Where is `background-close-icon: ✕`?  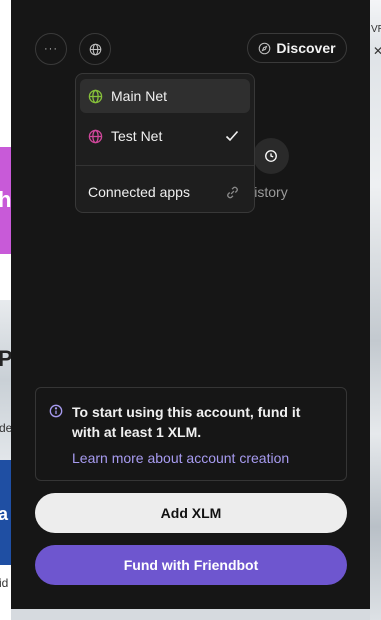
background-close-icon: ✕ is located at coordinates (377, 51).